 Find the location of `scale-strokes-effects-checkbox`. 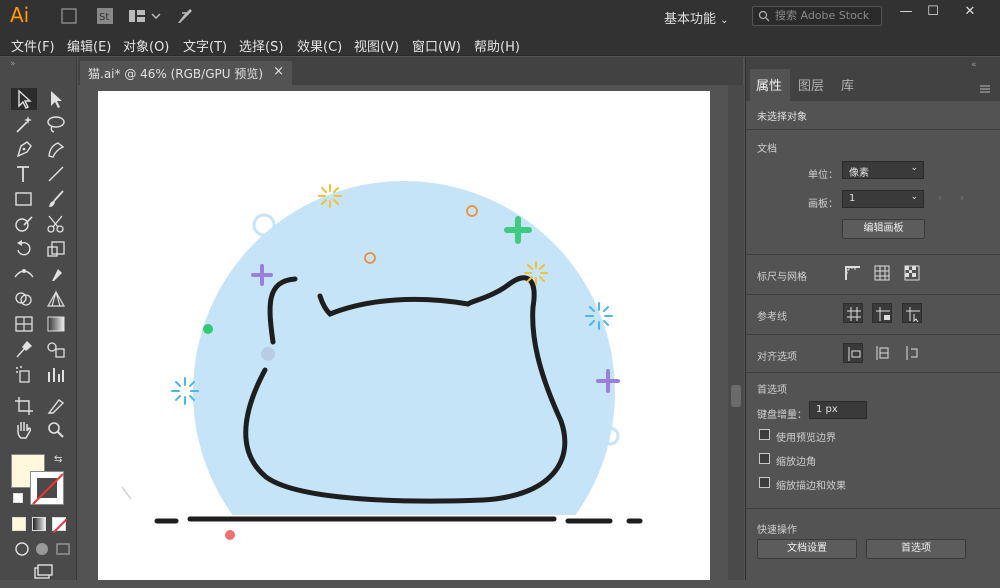

scale-strokes-effects-checkbox is located at coordinates (764, 482).